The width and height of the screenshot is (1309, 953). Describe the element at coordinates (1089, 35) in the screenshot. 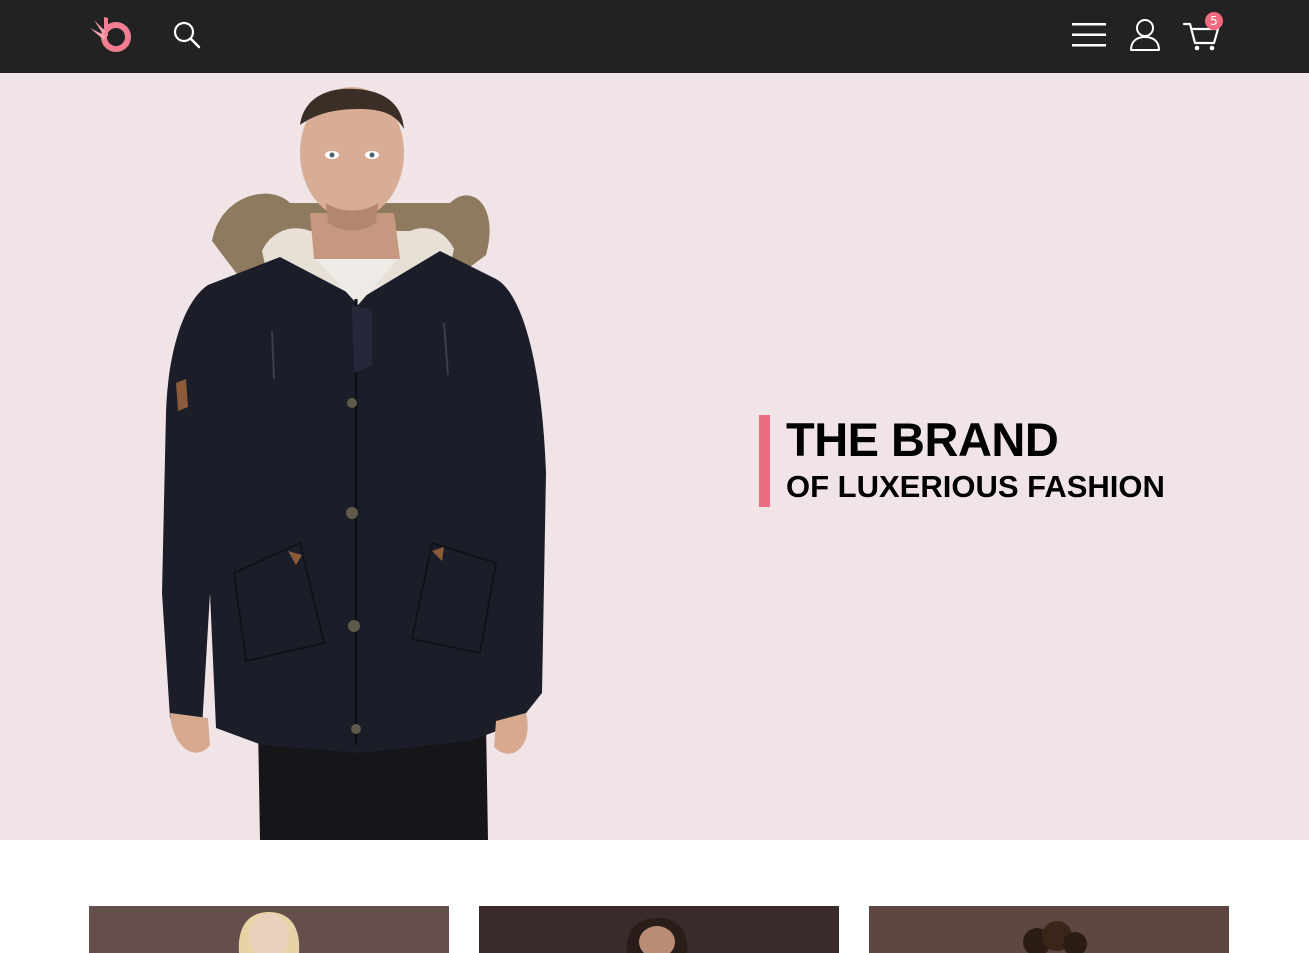

I see `hamburger-menu-icon` at that location.